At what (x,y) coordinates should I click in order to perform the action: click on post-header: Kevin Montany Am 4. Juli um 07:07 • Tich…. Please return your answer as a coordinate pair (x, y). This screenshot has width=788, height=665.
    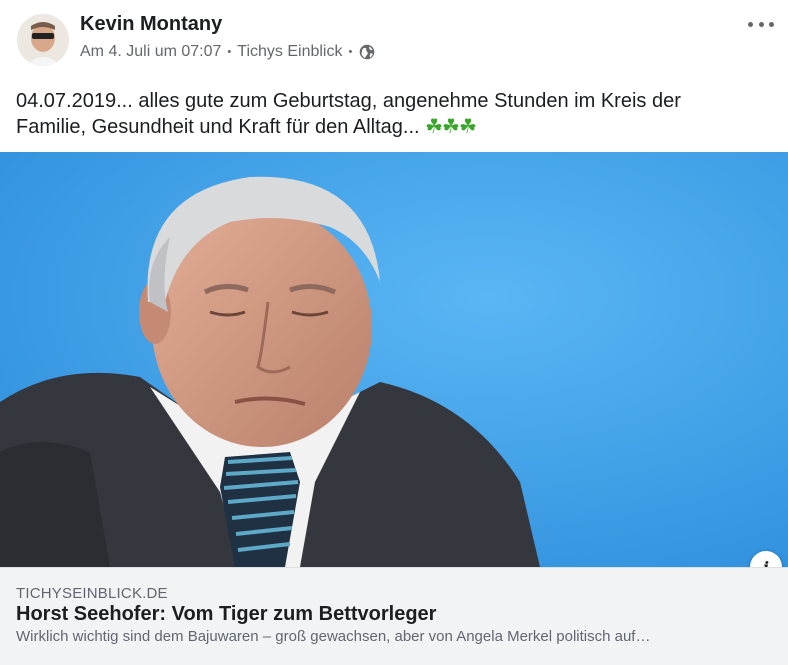
    Looking at the image, I should click on (394, 40).